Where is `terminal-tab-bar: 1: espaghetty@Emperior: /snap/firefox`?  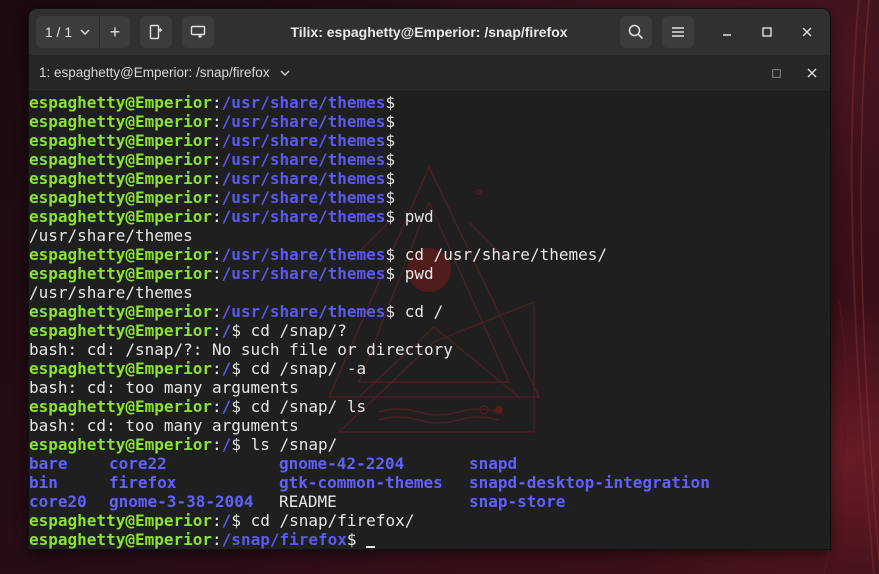
terminal-tab-bar: 1: espaghetty@Emperior: /snap/firefox is located at coordinates (429, 73).